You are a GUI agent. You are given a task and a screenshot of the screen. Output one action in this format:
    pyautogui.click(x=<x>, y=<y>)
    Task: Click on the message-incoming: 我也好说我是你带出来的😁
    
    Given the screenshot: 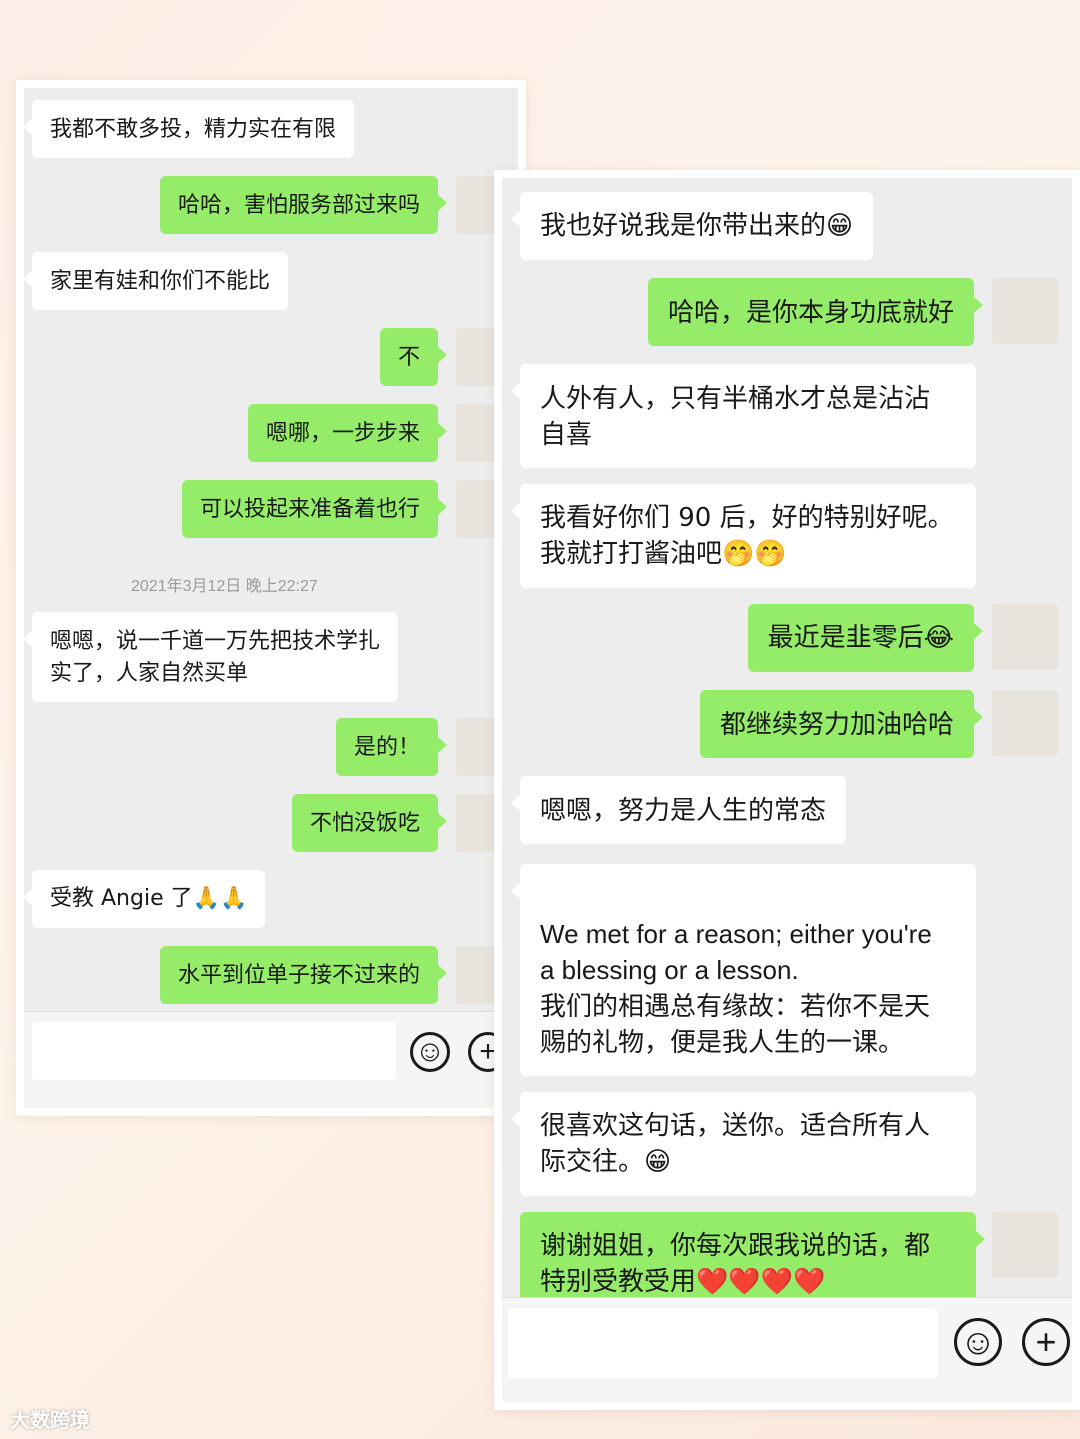 What is the action you would take?
    pyautogui.click(x=692, y=226)
    